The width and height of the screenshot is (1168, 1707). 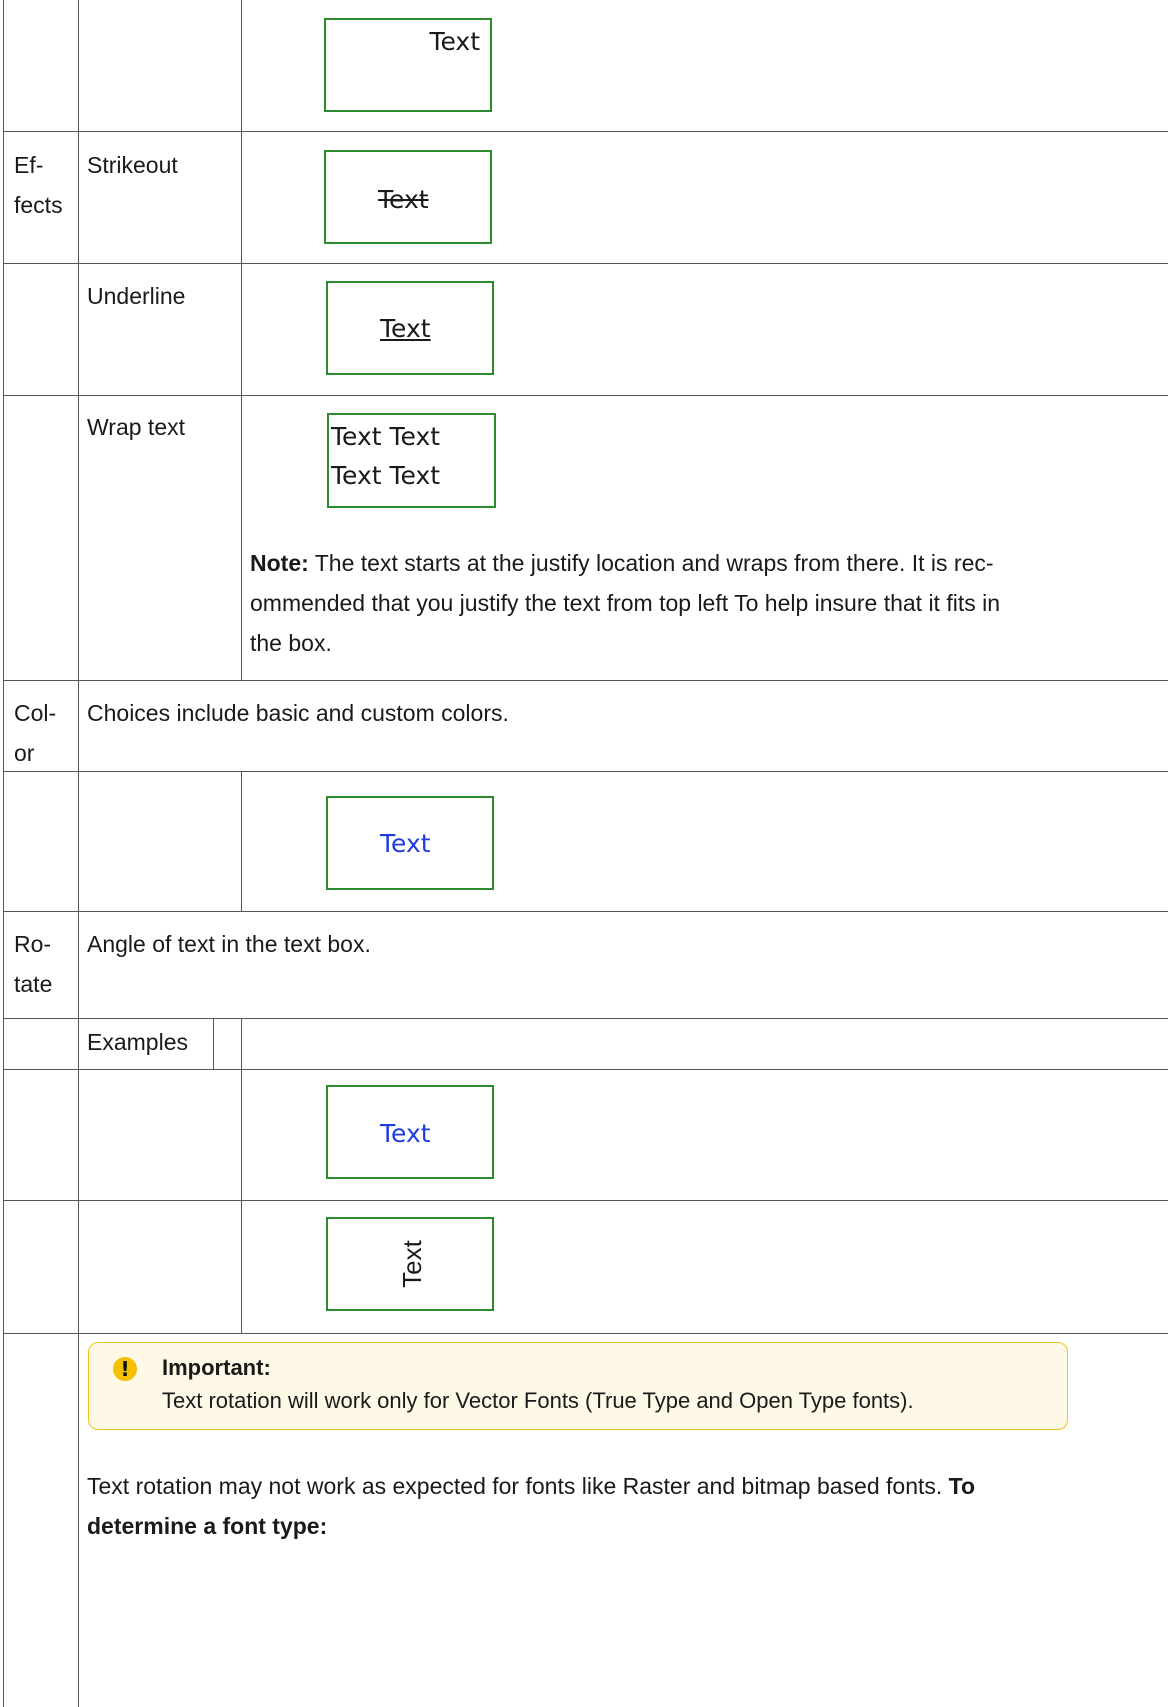 What do you see at coordinates (78, 1520) in the screenshot?
I see `column-divider-1b` at bounding box center [78, 1520].